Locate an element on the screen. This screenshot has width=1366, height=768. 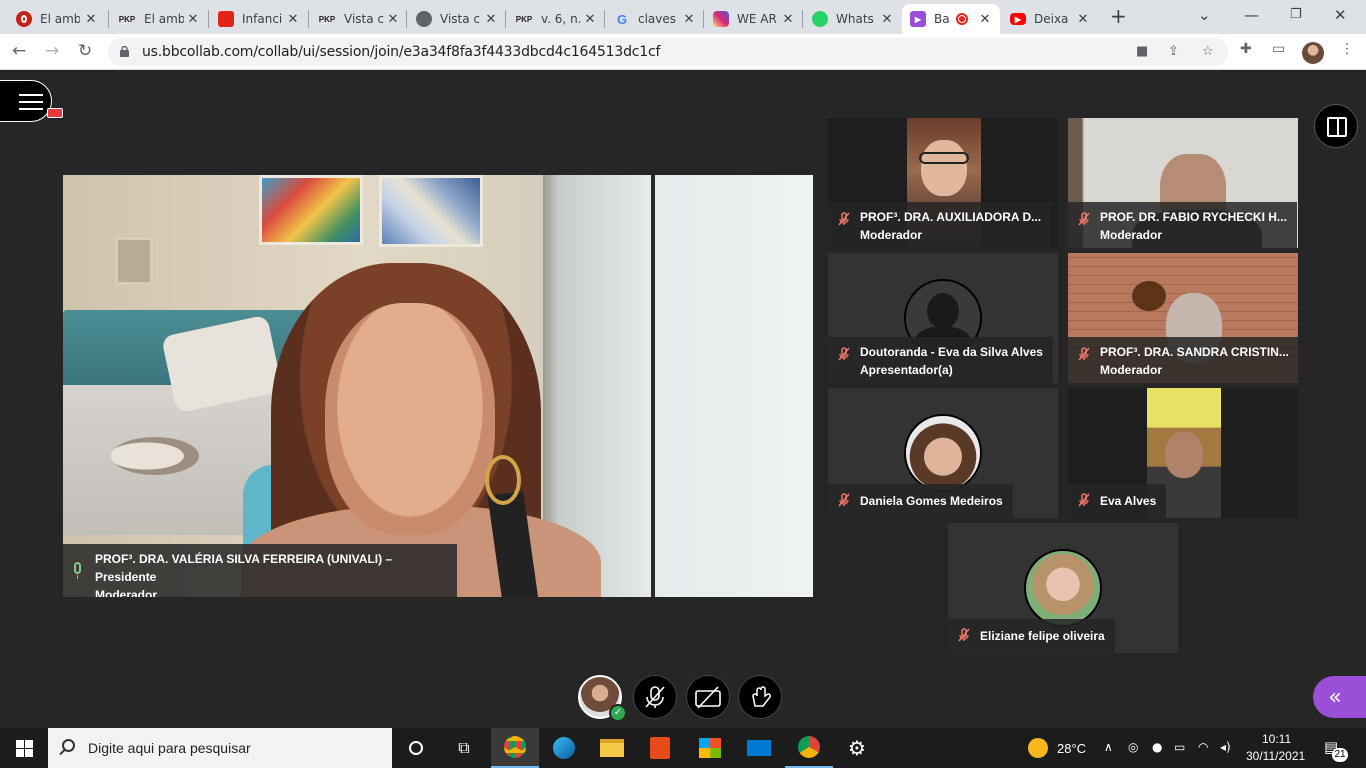
minimize-window-icon: — is located at coordinates (1251, 15).